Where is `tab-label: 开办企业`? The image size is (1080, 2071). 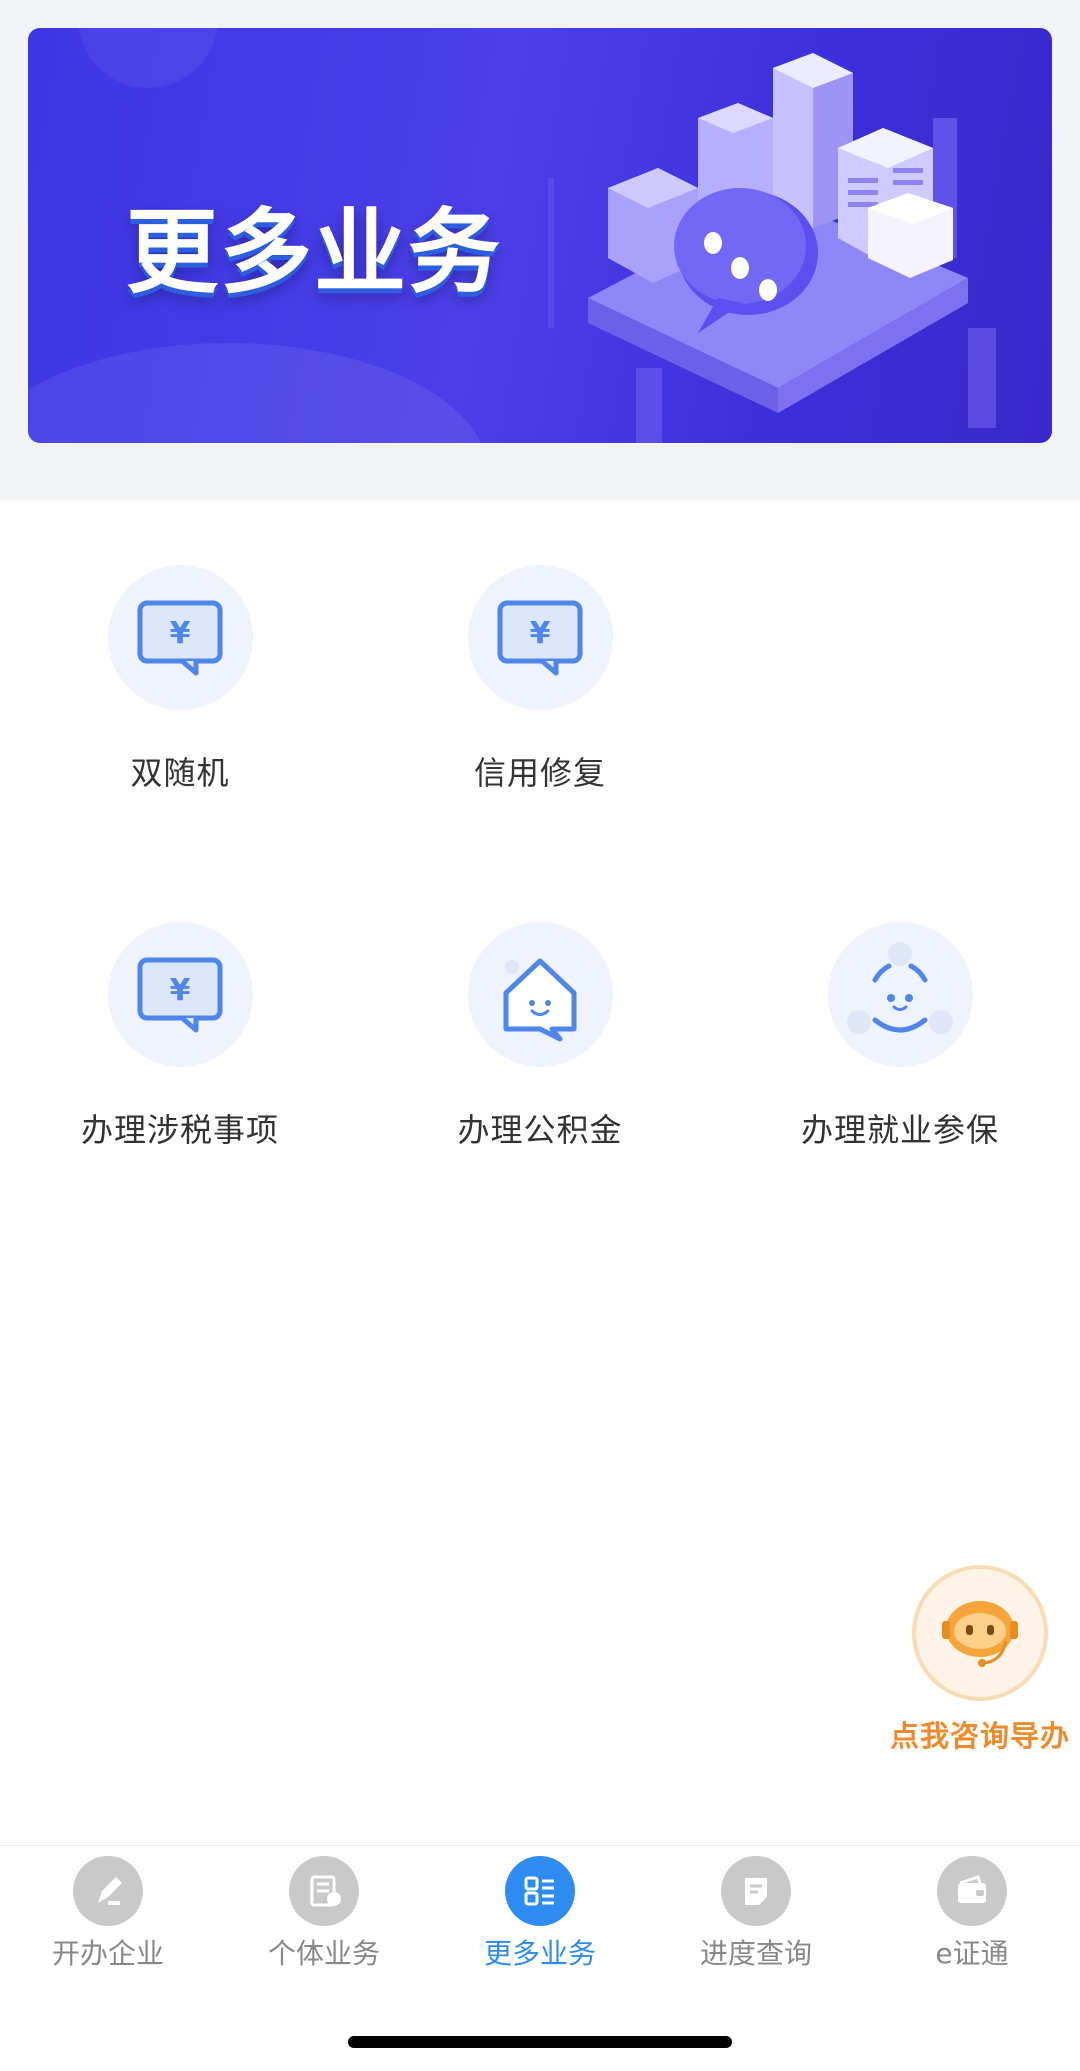
tab-label: 开办企业 is located at coordinates (107, 1953).